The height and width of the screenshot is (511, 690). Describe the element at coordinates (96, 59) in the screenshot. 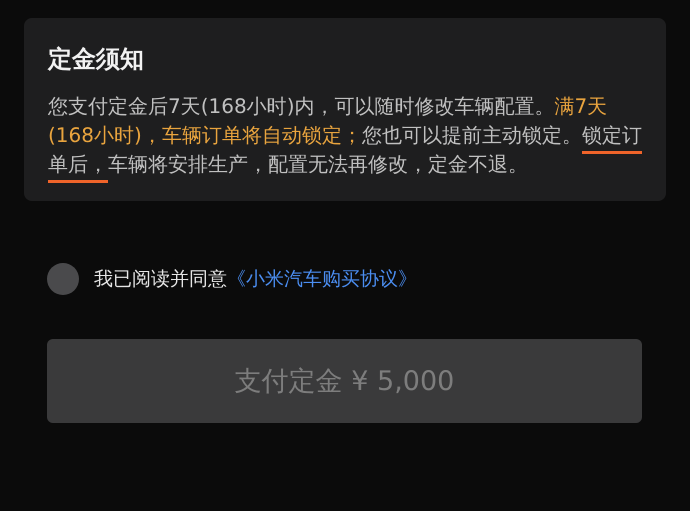

I see `notice-title: 定金须知` at that location.